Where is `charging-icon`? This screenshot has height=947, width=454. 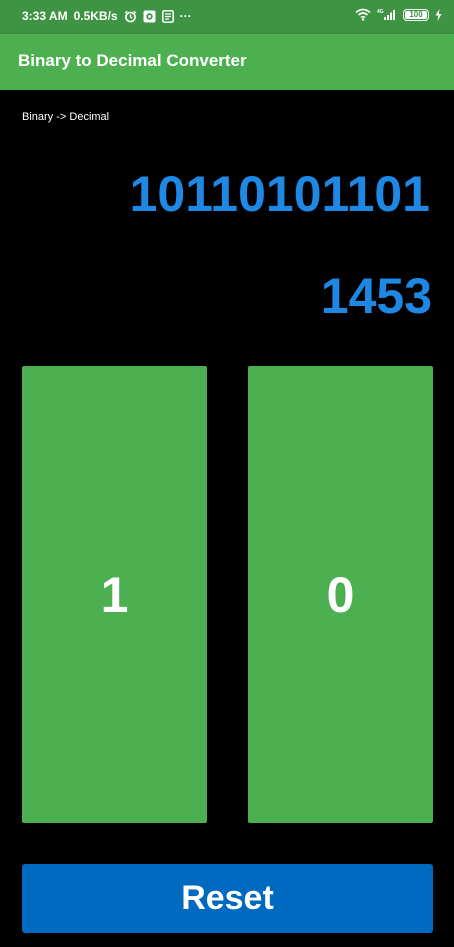
charging-icon is located at coordinates (438, 14).